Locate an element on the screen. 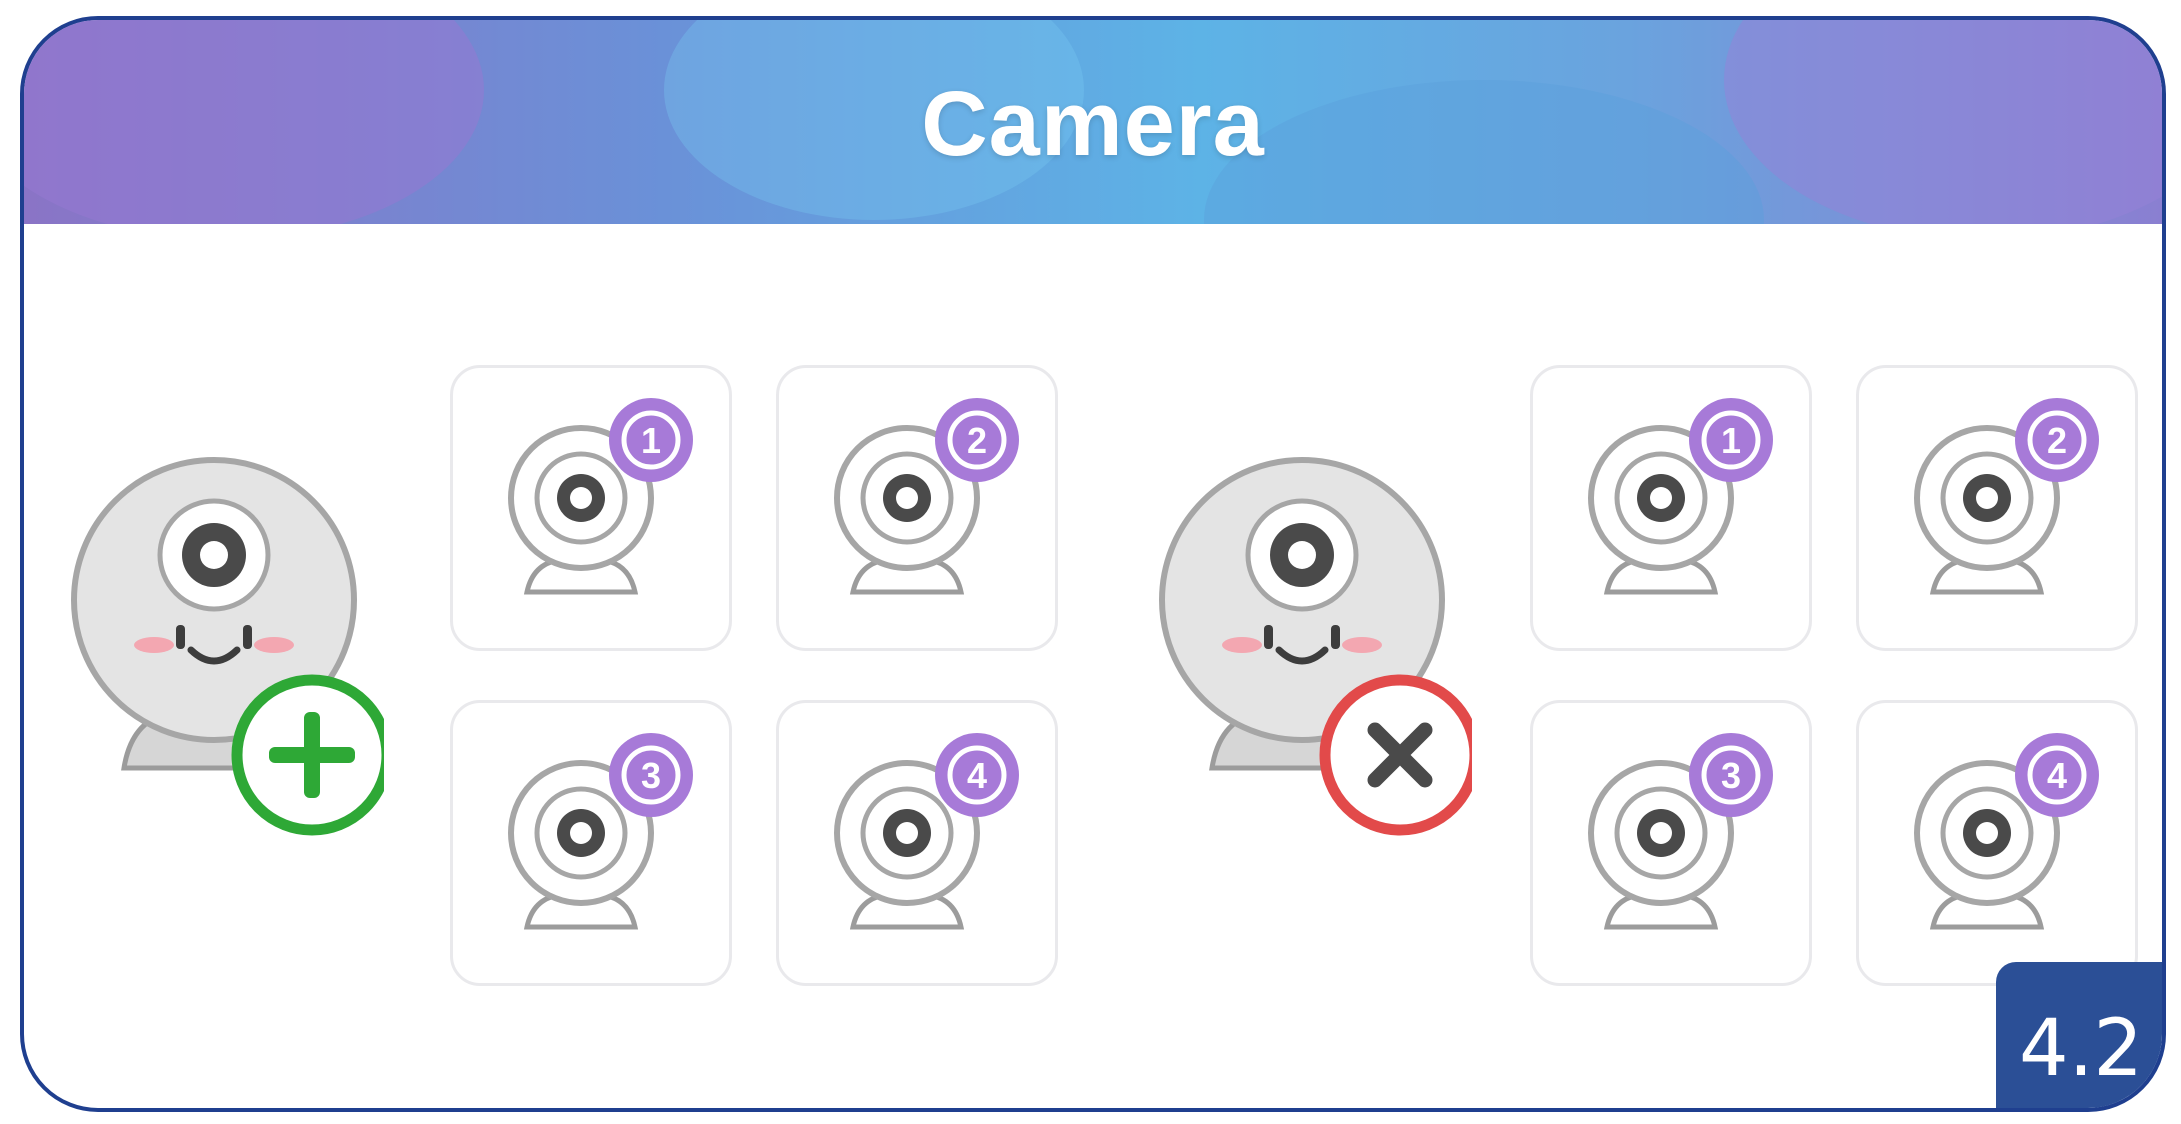 Image resolution: width=2181 pixels, height=1124 pixels. remove-camera-slot-3: 3 is located at coordinates (1671, 843).